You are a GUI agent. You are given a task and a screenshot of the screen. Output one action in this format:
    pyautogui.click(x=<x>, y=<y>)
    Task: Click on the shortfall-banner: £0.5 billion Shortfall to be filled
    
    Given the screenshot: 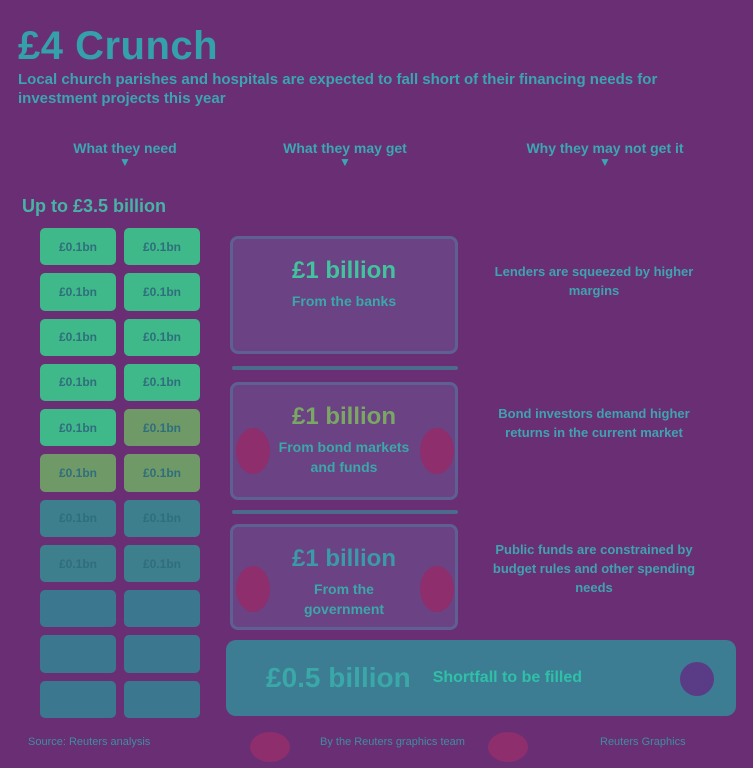 What is the action you would take?
    pyautogui.click(x=481, y=678)
    